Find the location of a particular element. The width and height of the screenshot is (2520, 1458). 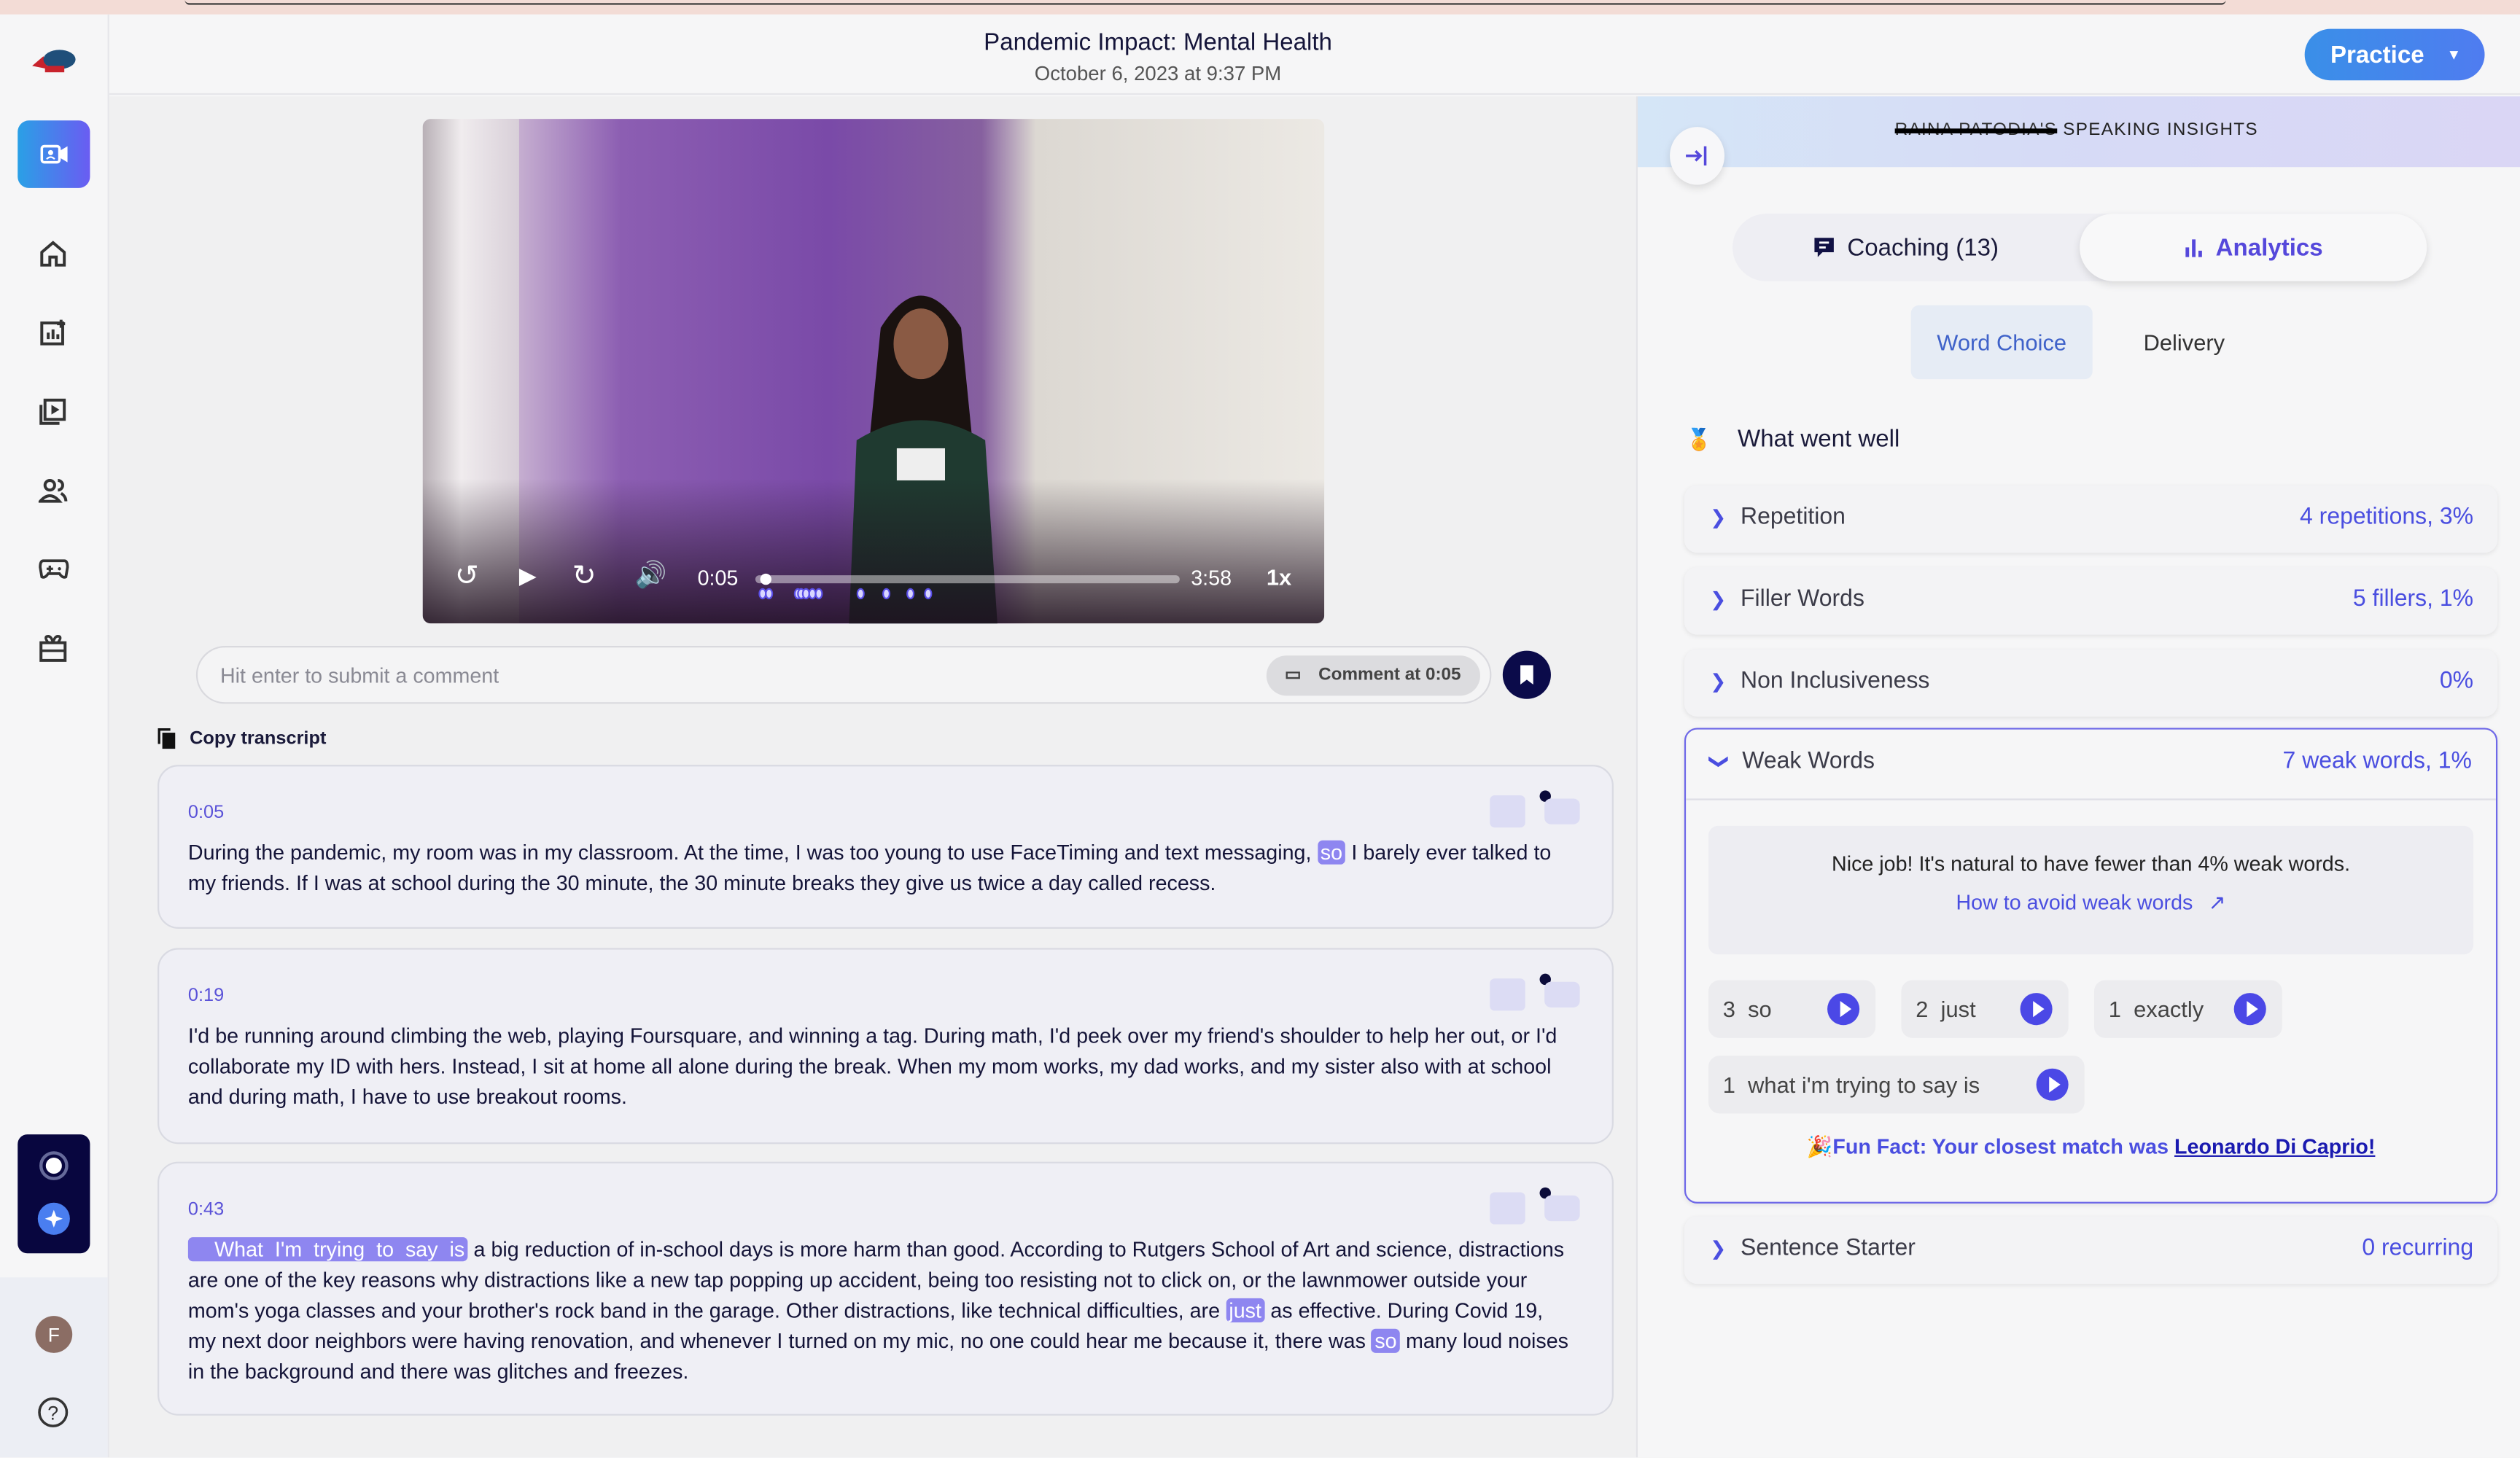

accordion-sentence-starter: ❯ Sentence Starter 0 recurring is located at coordinates (2091, 1250).